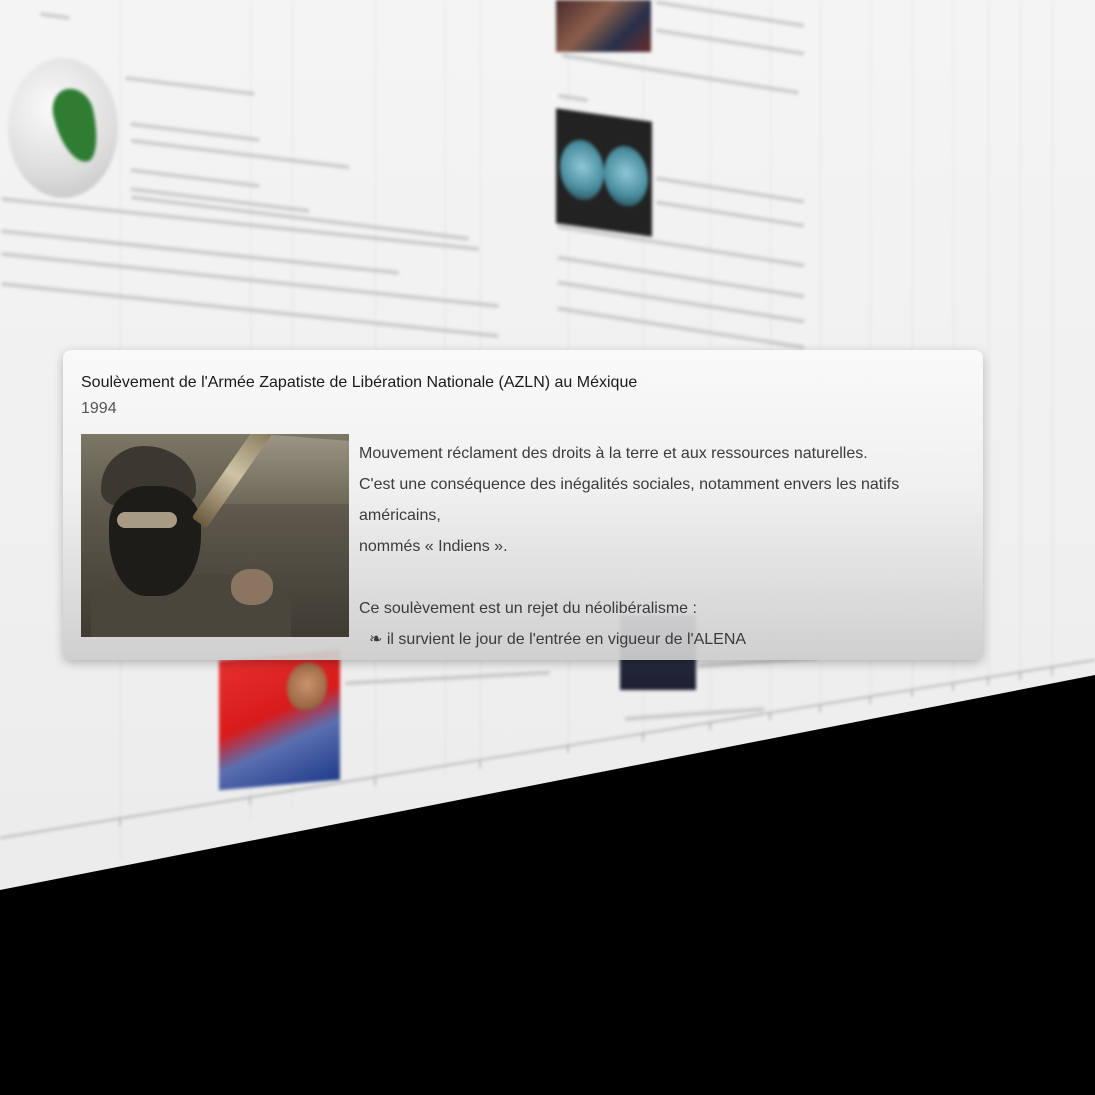  What do you see at coordinates (252, 587) in the screenshot?
I see `photo-hand` at bounding box center [252, 587].